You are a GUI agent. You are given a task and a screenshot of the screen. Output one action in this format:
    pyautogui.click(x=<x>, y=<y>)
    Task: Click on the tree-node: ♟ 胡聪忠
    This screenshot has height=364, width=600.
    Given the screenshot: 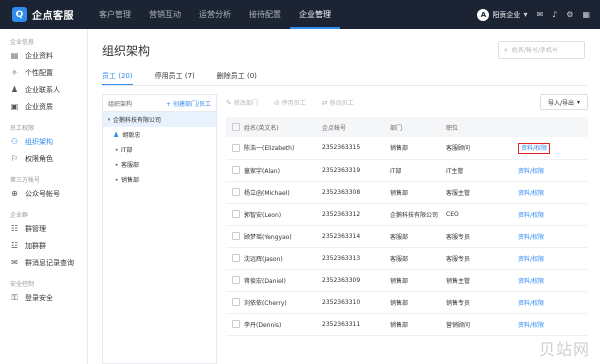 What is the action you would take?
    pyautogui.click(x=159, y=134)
    